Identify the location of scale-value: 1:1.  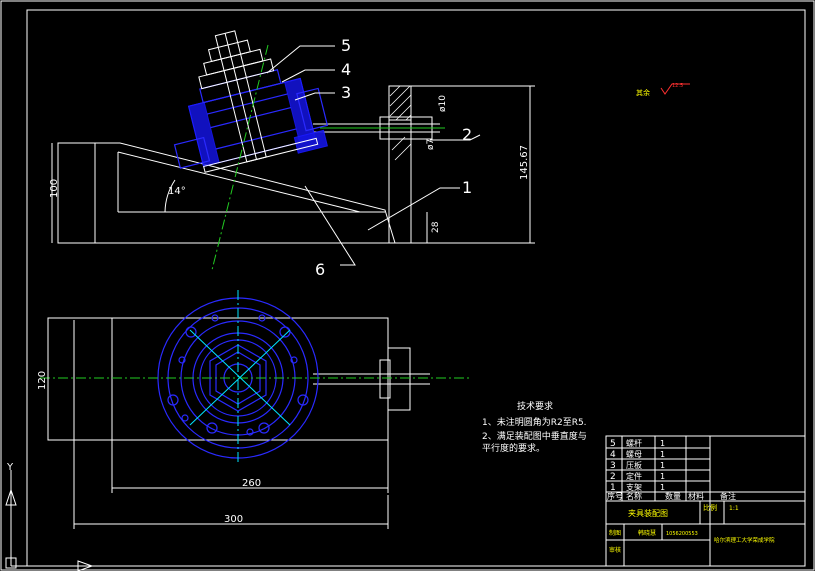
(734, 508).